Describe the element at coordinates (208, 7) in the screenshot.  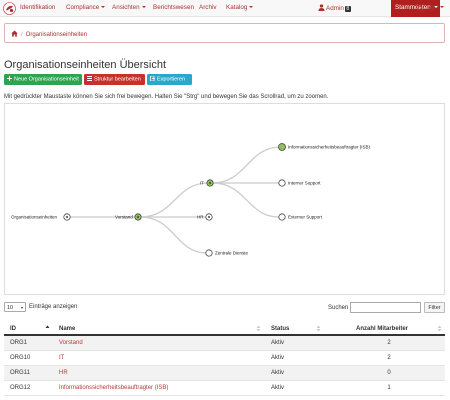
I see `nav-item-archiv: Archiv` at that location.